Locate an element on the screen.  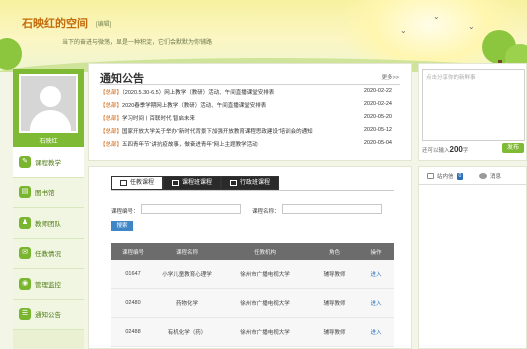
eye-icon: ◉ is located at coordinates (25, 283).